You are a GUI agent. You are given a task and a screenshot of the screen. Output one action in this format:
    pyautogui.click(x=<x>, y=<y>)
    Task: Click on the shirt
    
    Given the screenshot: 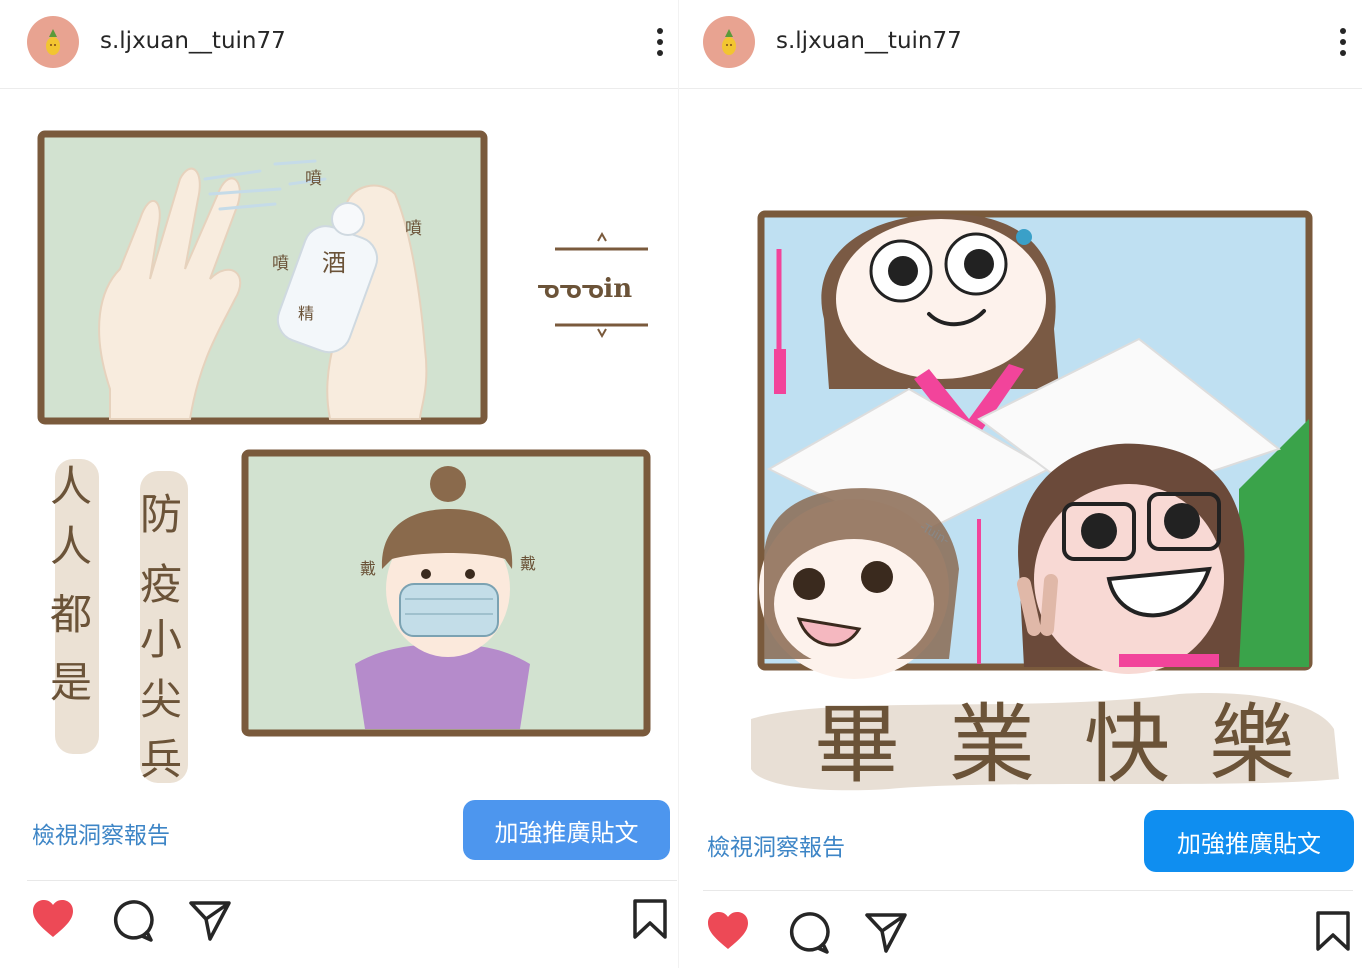 What is the action you would take?
    pyautogui.click(x=442, y=686)
    